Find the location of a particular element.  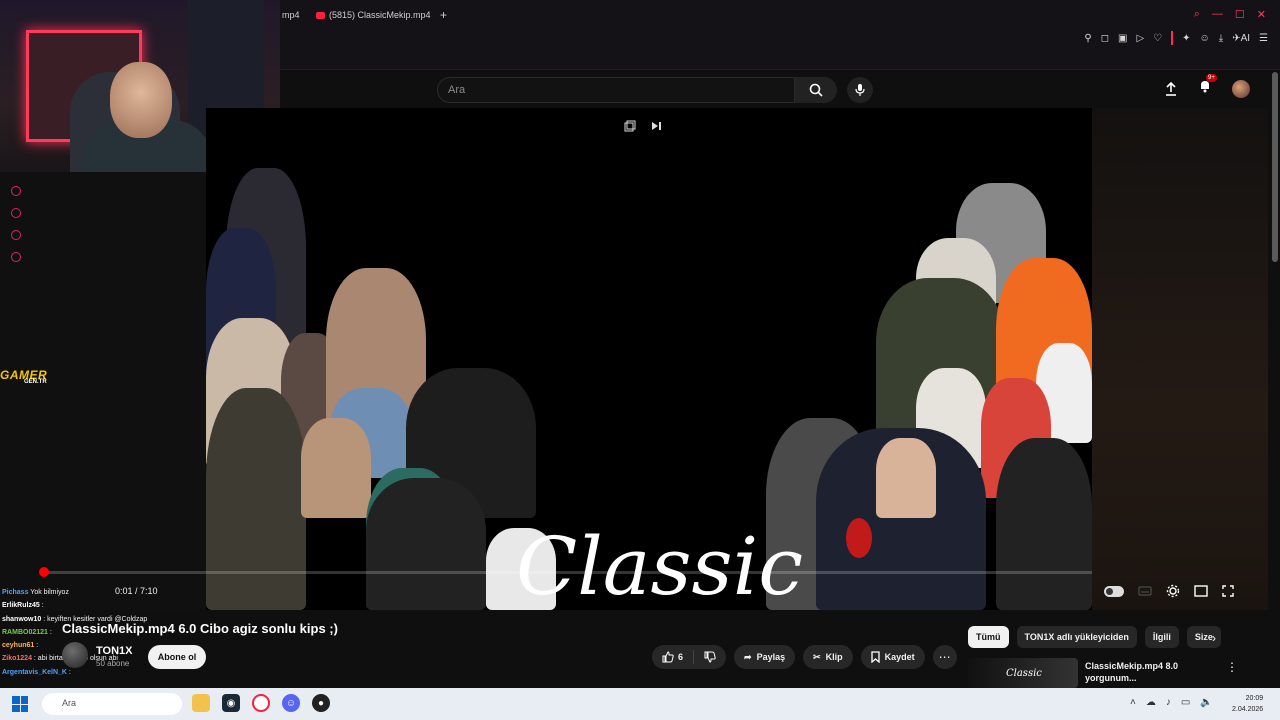

extensions-icon: ✦ is located at coordinates (1186, 38).